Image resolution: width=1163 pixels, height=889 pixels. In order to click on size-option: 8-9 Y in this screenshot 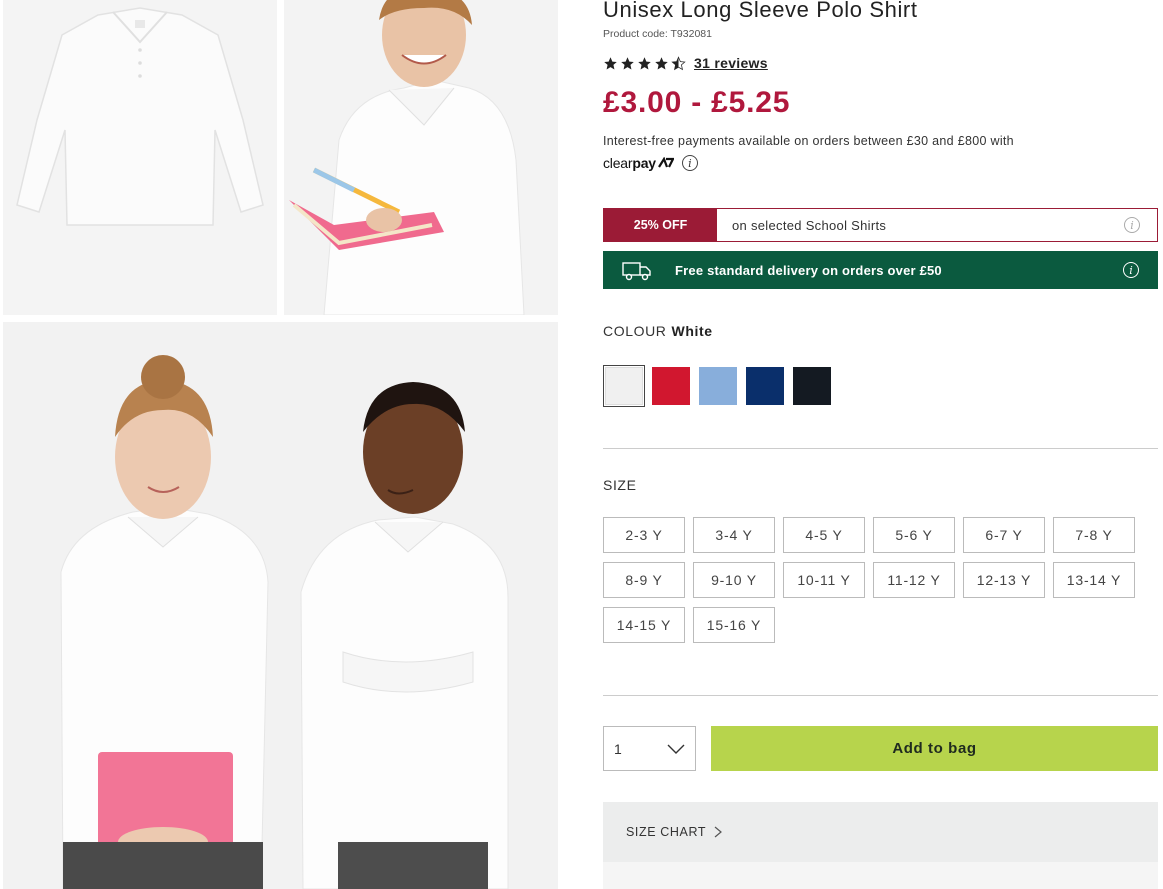, I will do `click(644, 580)`.